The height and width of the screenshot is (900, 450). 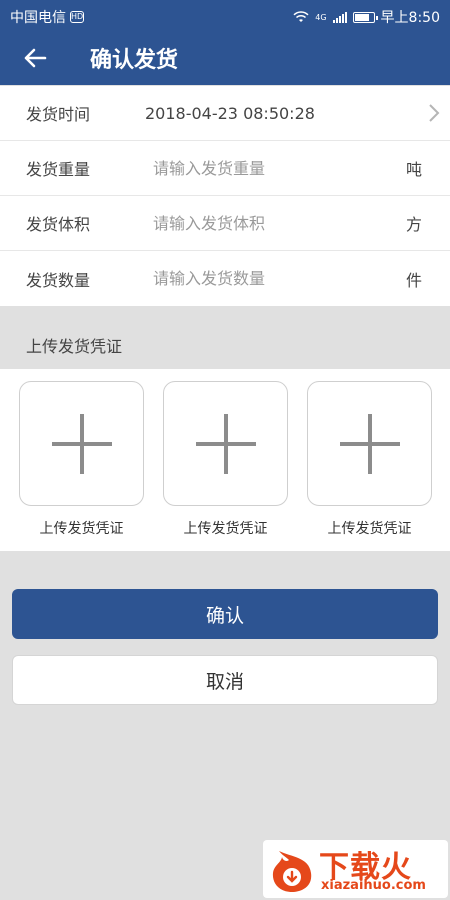 I want to click on network-type: 4G, so click(x=321, y=17).